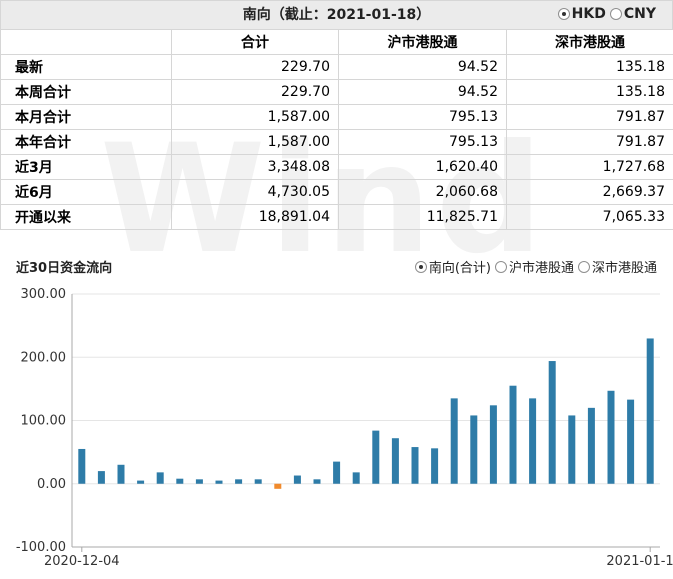 Image resolution: width=673 pixels, height=579 pixels. Describe the element at coordinates (86, 42) in the screenshot. I see `column-header` at that location.